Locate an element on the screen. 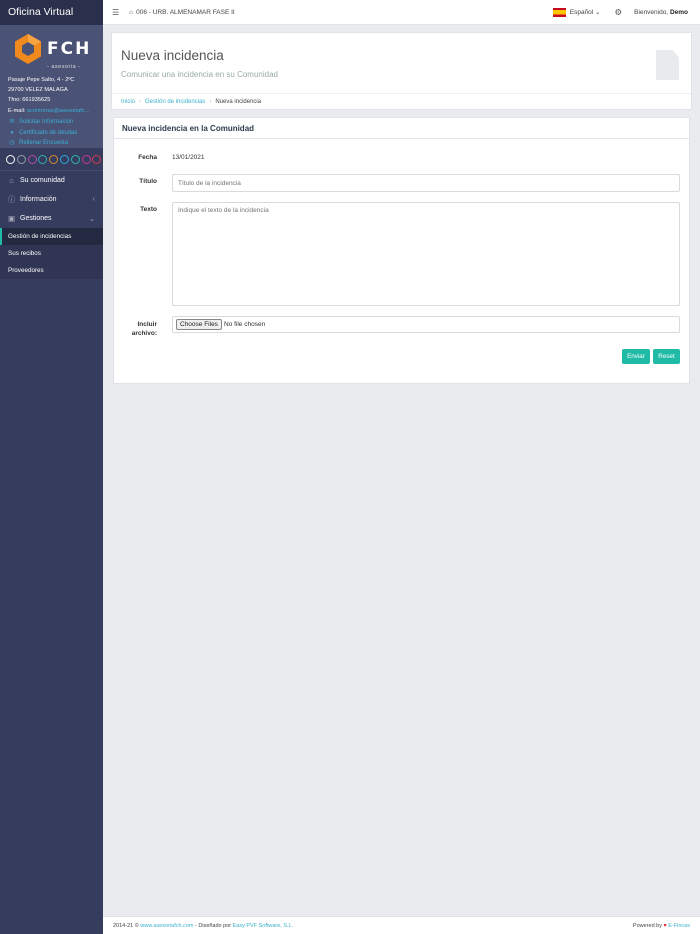 This screenshot has height=934, width=700. panel-title: Nueva incidencia en la Comunidad is located at coordinates (401, 128).